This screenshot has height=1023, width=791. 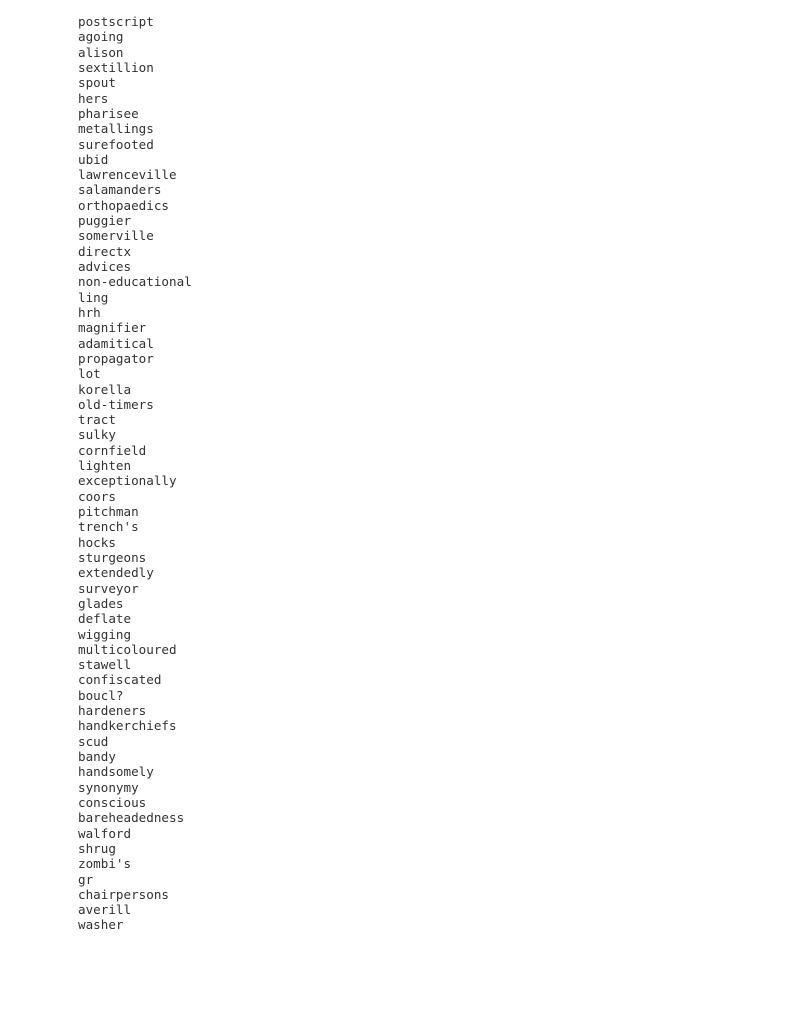 What do you see at coordinates (105, 389) in the screenshot?
I see `word-list-item: korella` at bounding box center [105, 389].